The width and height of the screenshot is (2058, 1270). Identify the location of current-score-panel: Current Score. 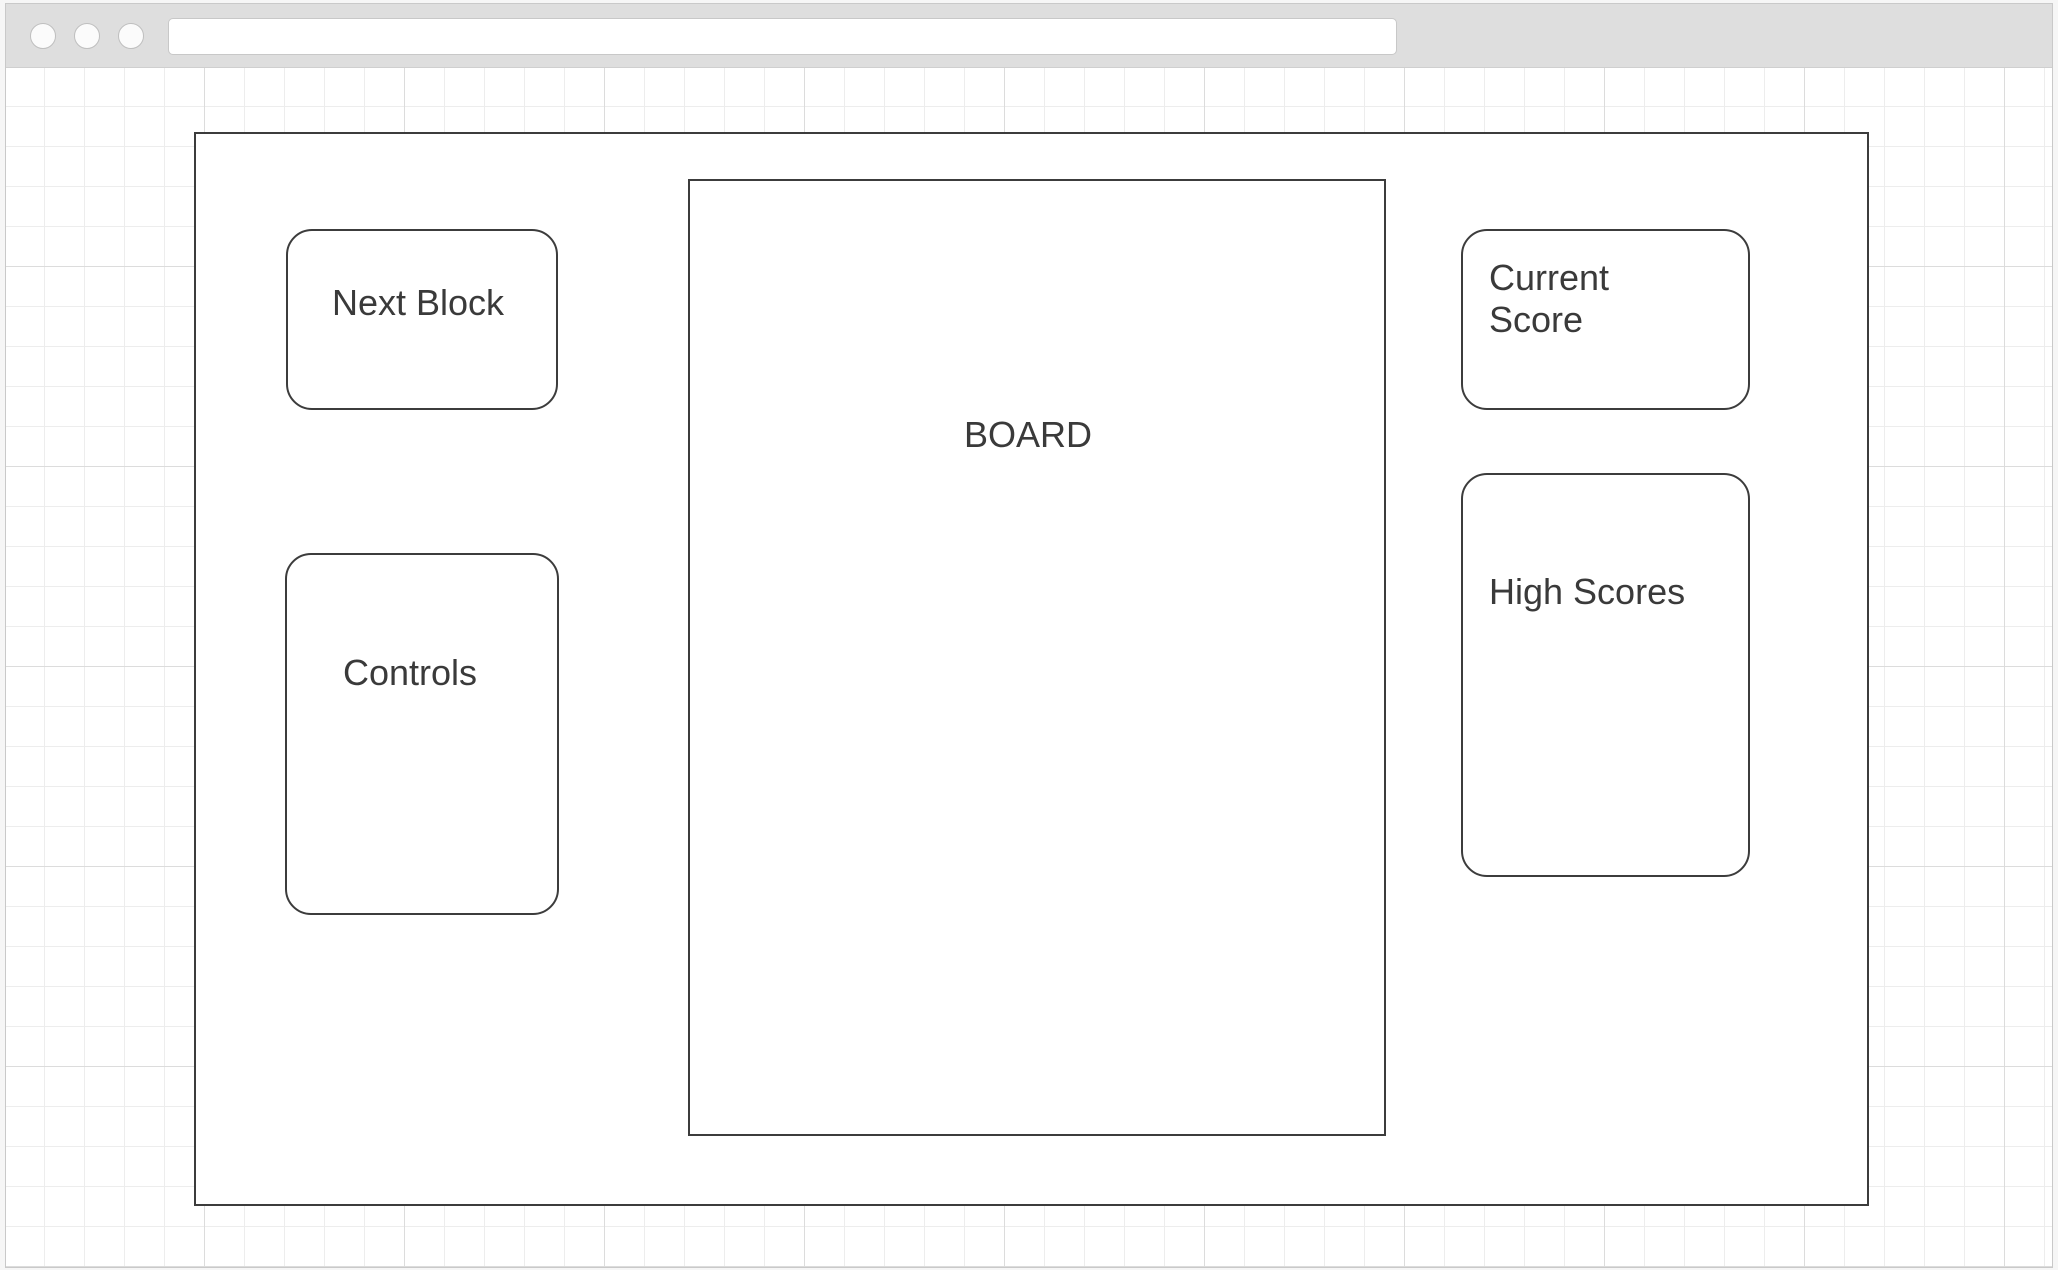
(1605, 319).